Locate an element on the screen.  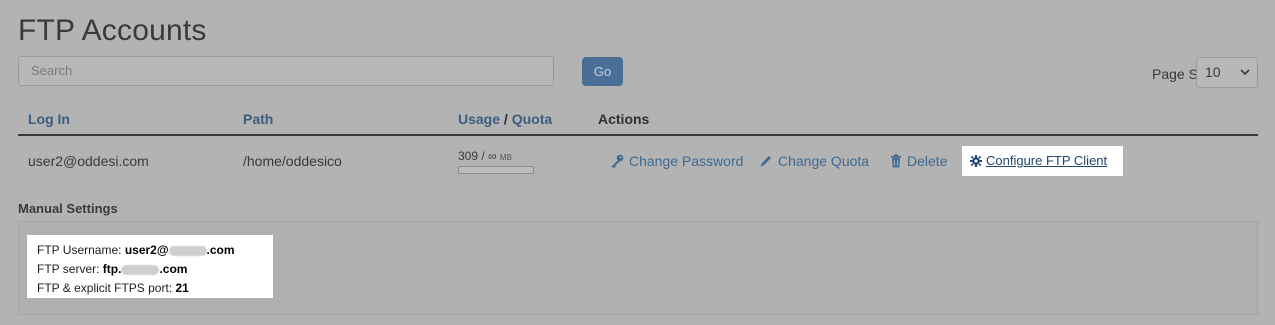
manual-server: FTP server: ftp. .com is located at coordinates (112, 269).